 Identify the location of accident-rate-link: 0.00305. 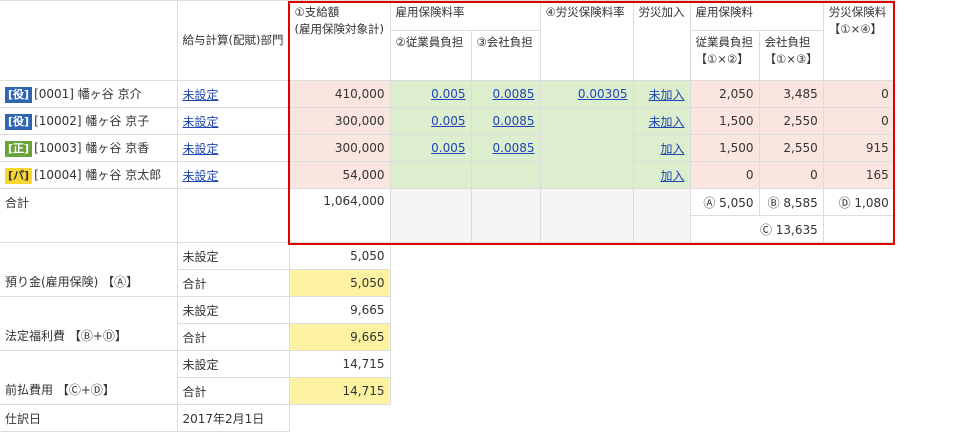
(603, 94).